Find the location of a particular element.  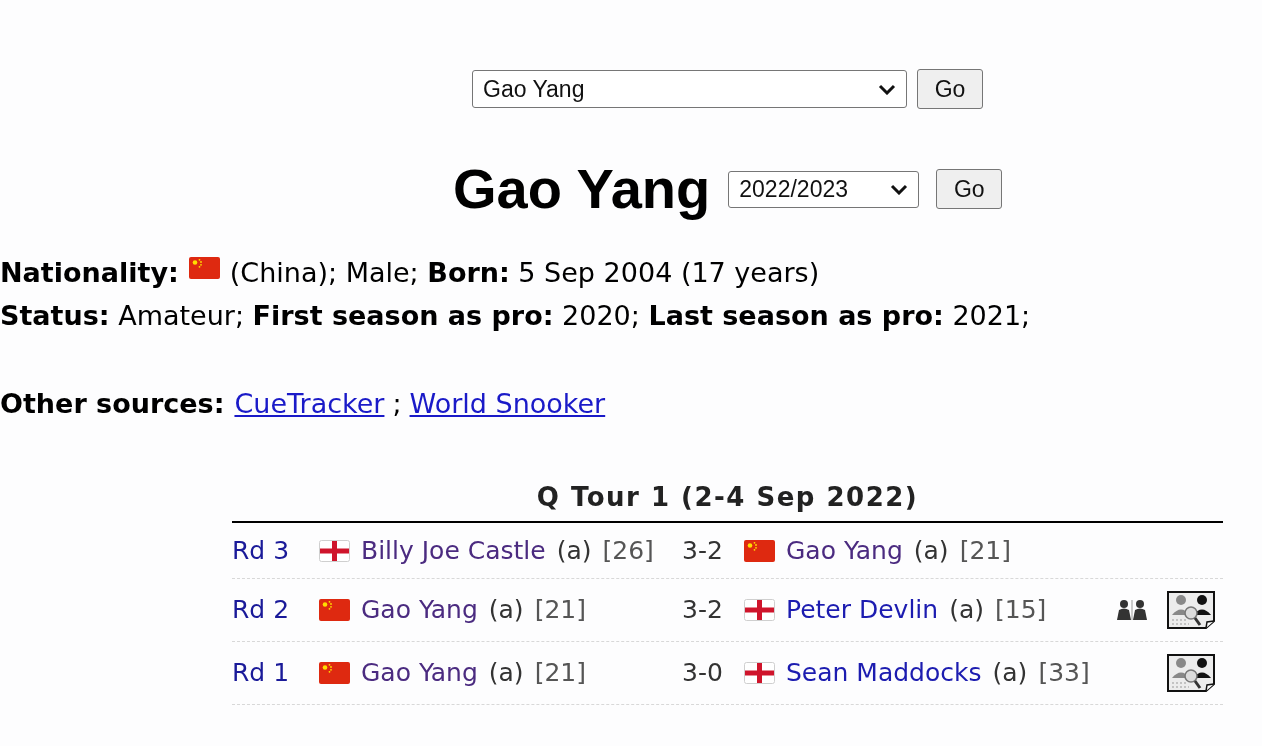

nationality-label: Nationality: is located at coordinates (89, 273).